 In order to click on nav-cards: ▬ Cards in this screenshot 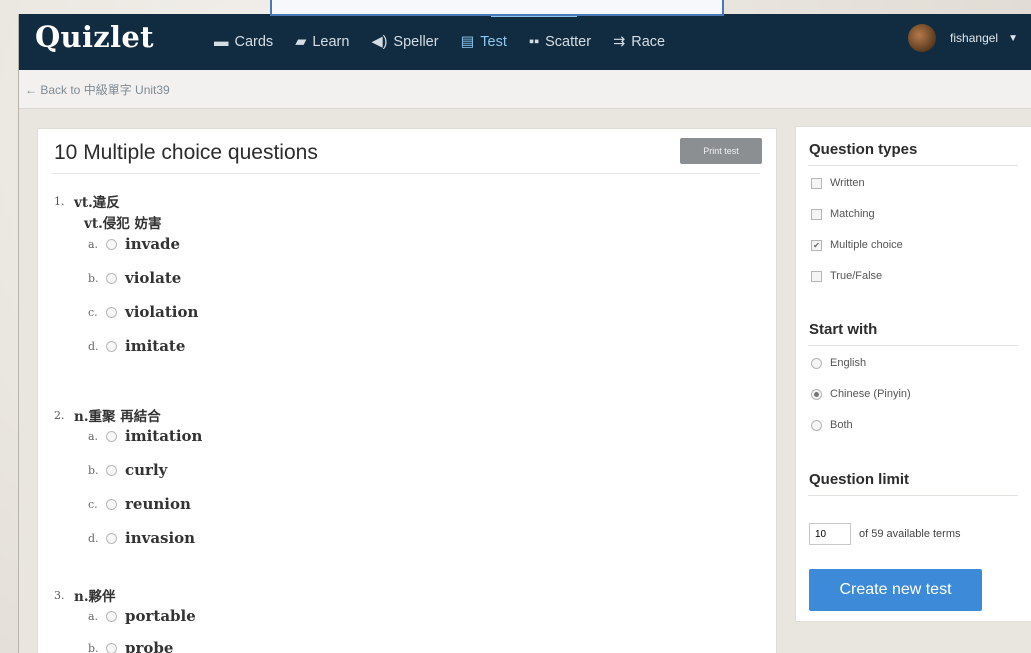, I will do `click(243, 42)`.